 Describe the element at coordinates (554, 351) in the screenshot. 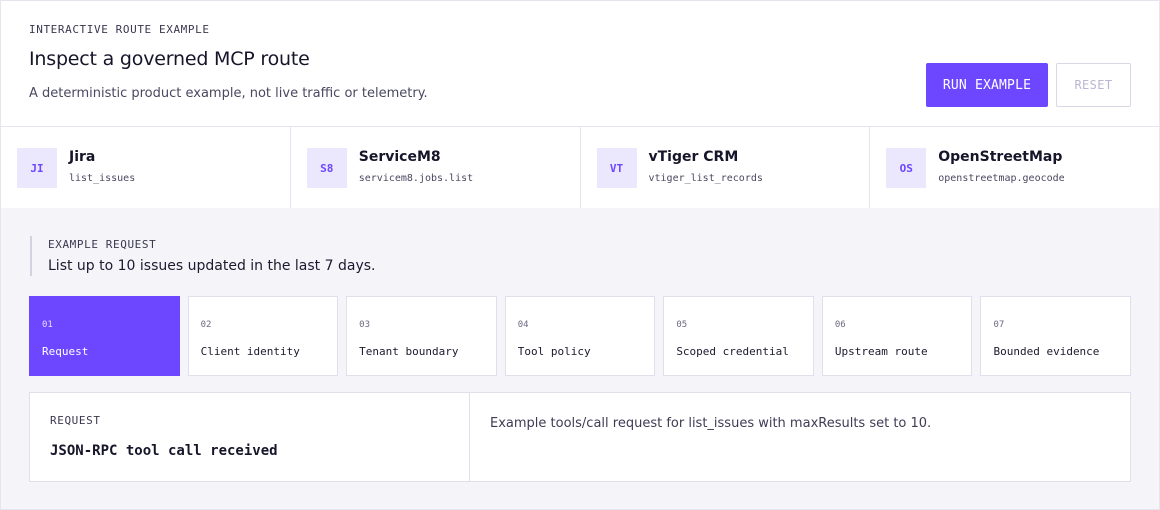

I see `step-label: Tool policy` at that location.